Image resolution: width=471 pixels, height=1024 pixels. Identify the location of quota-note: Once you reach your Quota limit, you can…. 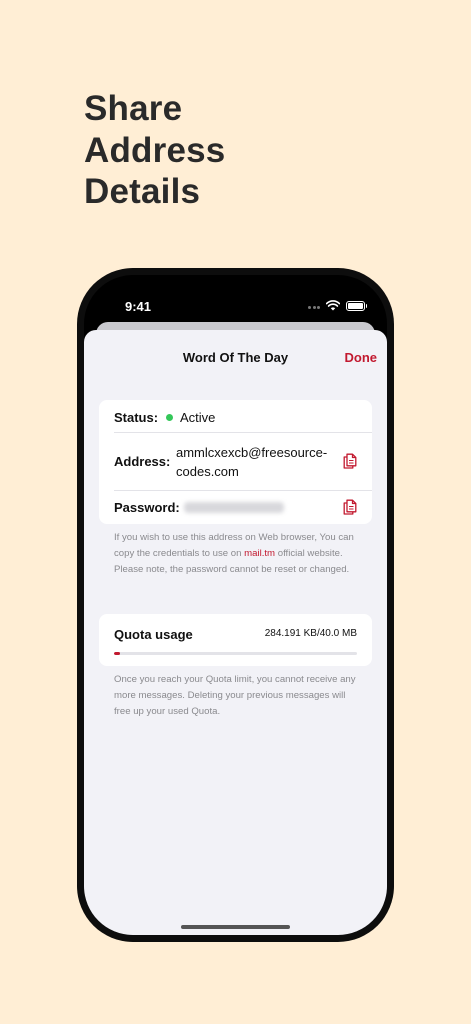
(235, 695).